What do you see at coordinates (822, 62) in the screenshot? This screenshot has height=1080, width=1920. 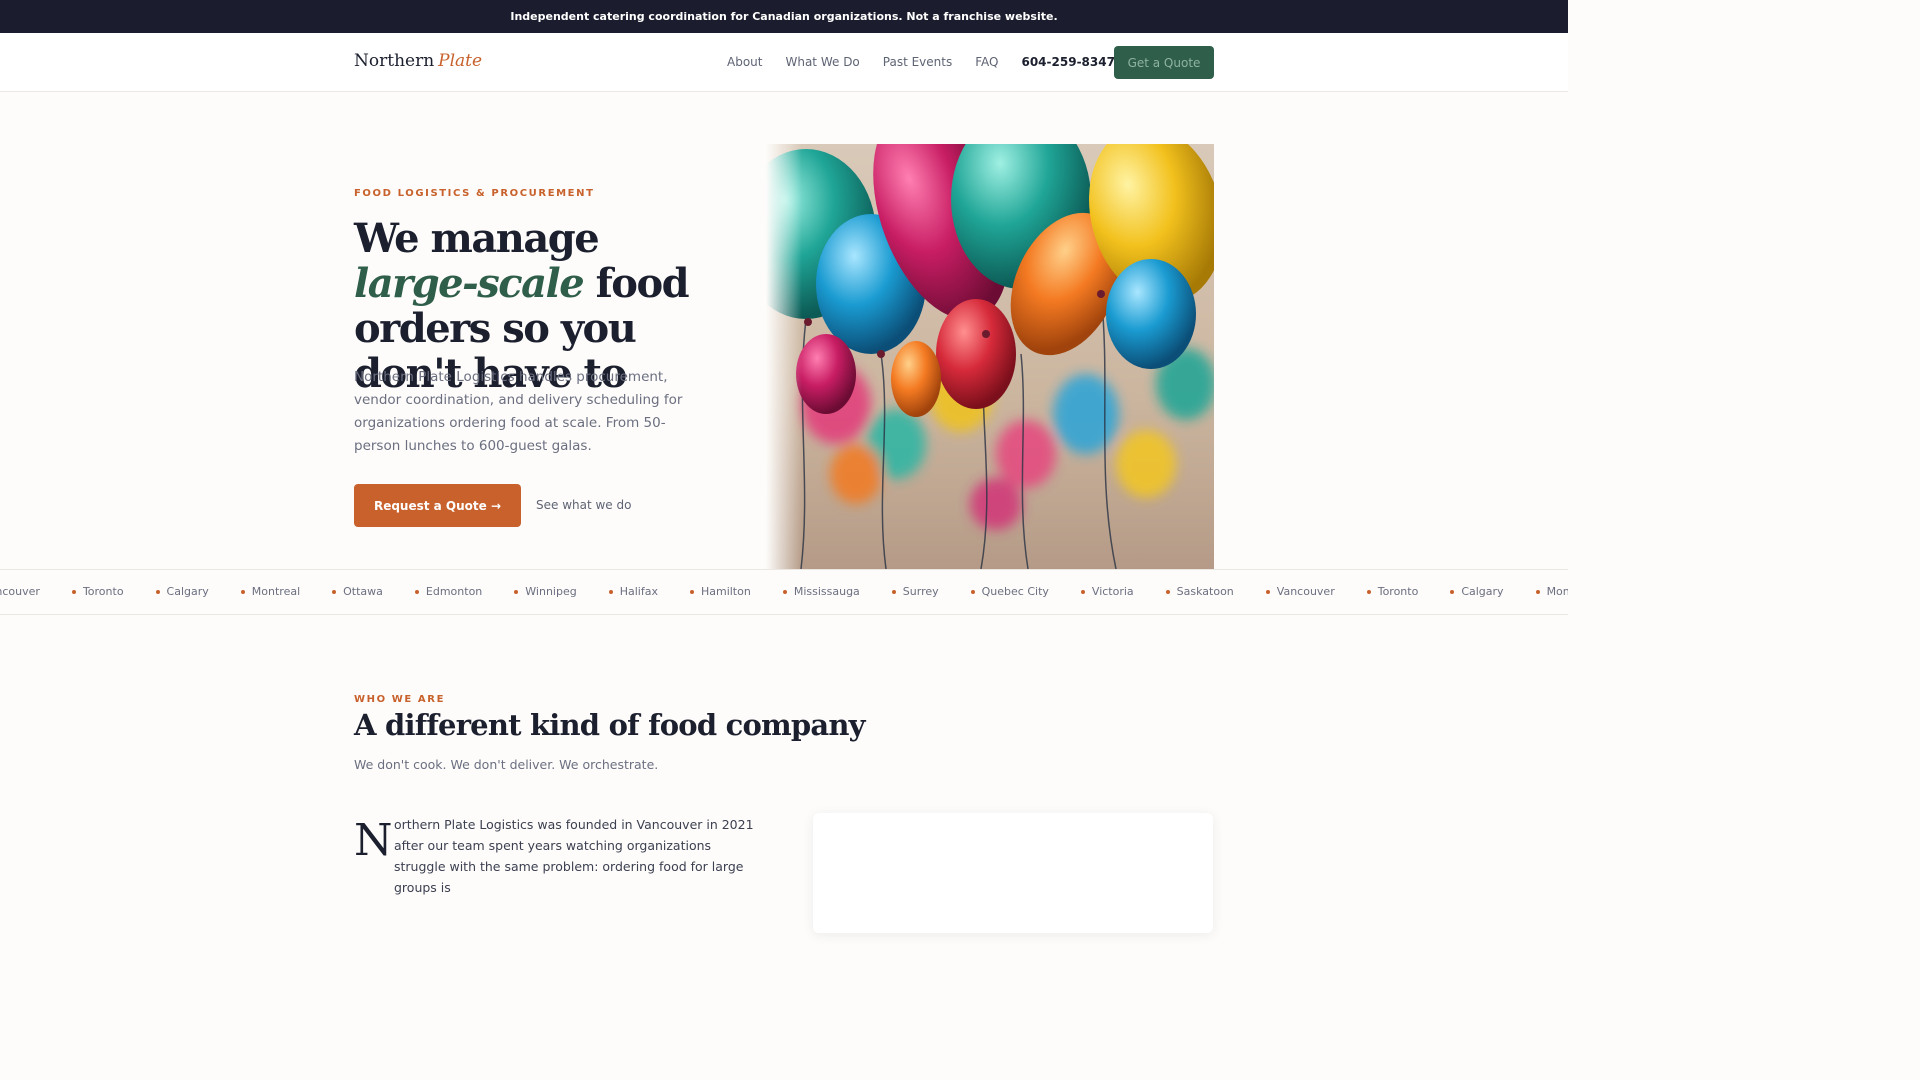 I see `nav-link-what-we-do: What We Do` at bounding box center [822, 62].